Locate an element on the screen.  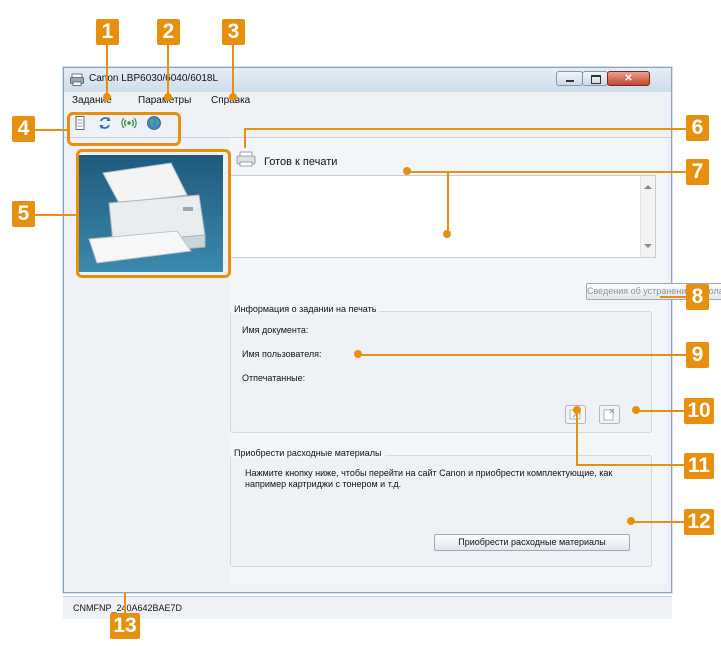
callout-7-line is located at coordinates (547, 172).